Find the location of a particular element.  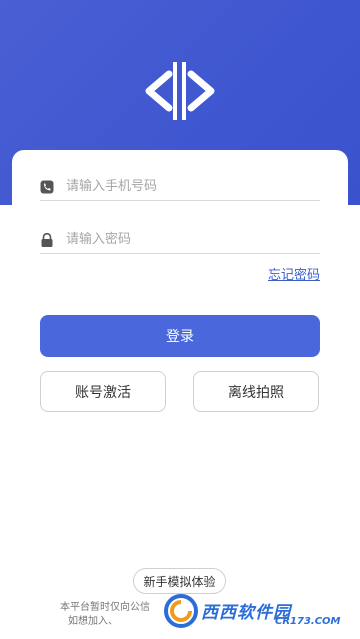

phone-input is located at coordinates (191, 186).